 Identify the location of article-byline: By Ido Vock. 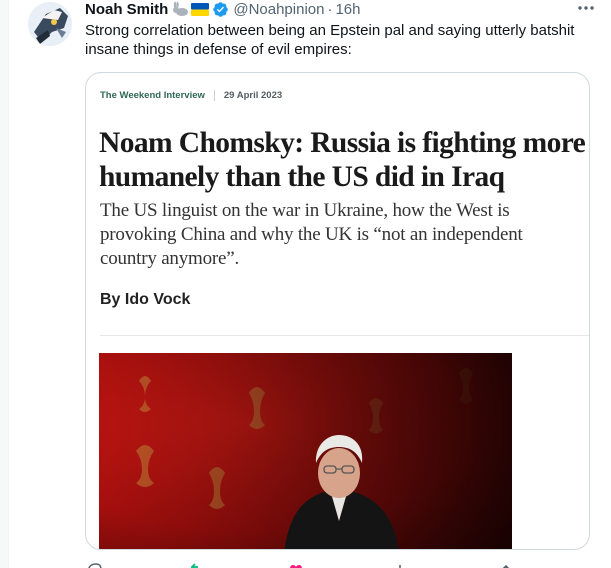
(145, 299).